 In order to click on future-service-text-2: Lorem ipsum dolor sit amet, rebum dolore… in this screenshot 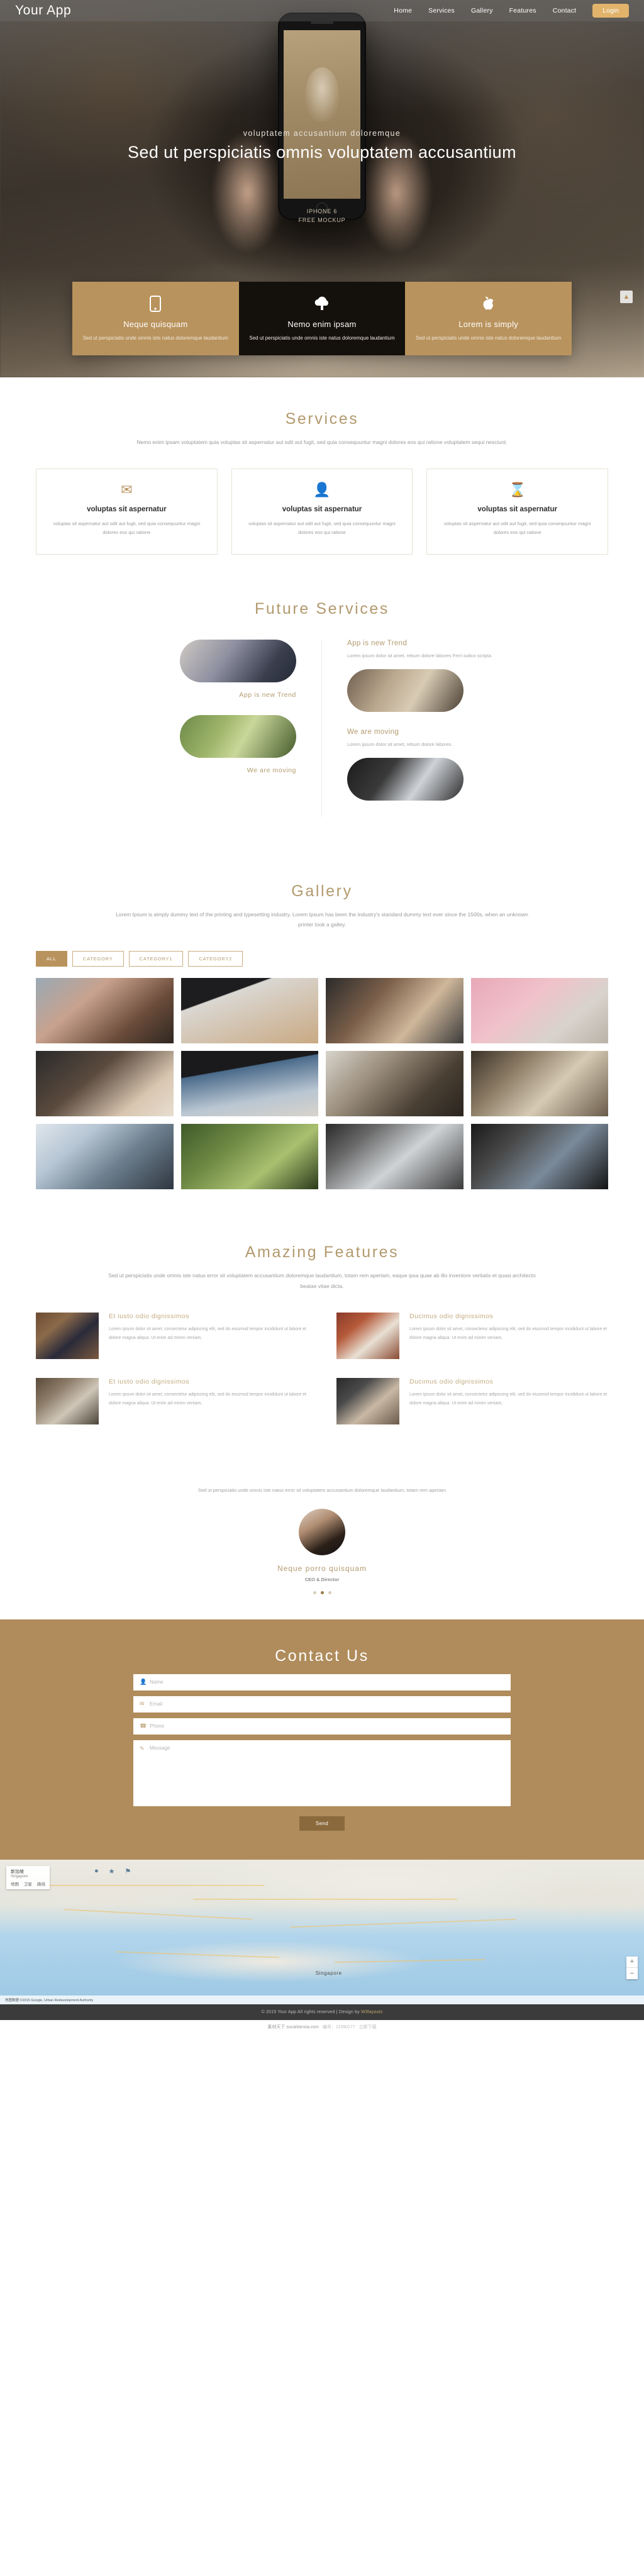, I will do `click(400, 744)`.